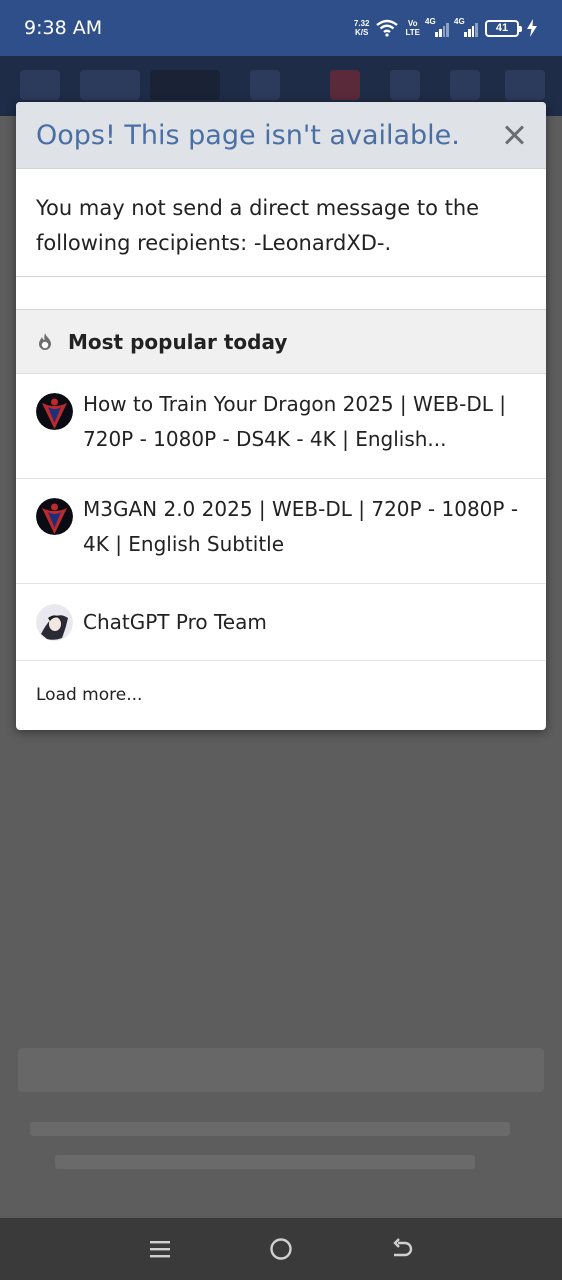 This screenshot has width=562, height=1280. I want to click on battery-icon: 41, so click(503, 28).